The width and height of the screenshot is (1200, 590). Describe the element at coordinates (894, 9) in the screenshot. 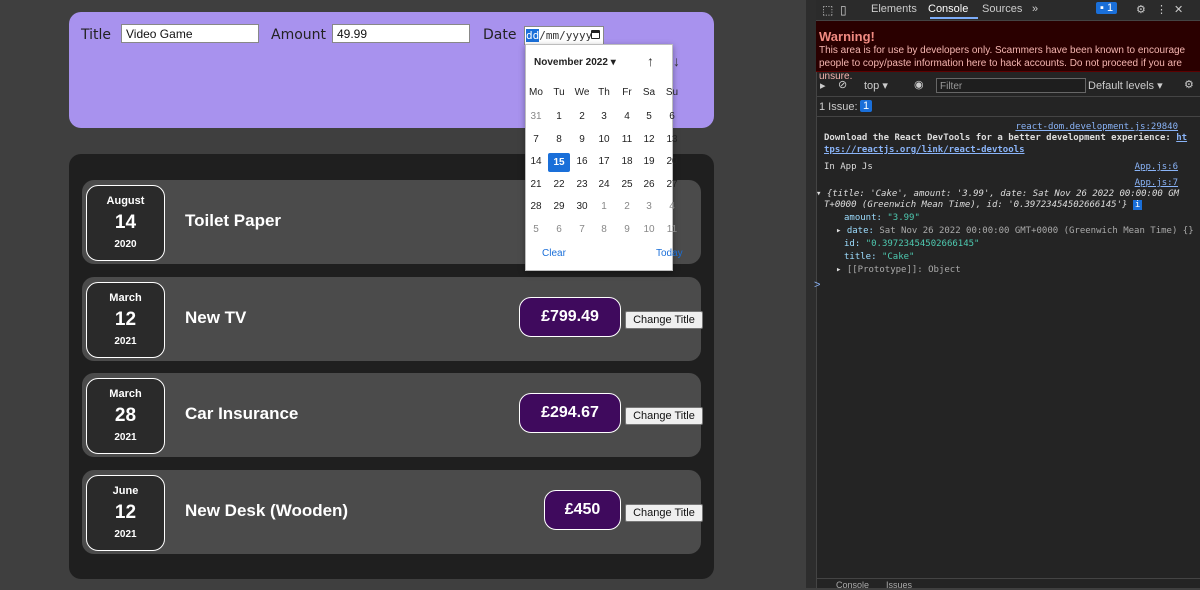

I see `tab-elements: Elements` at that location.